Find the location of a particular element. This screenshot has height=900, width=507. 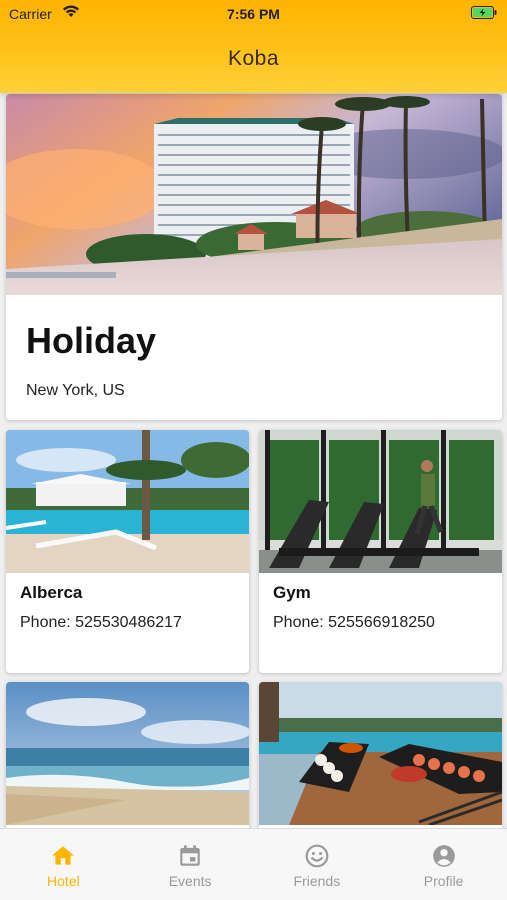

bottom-tab-bar: Hotel Events Friends Profile is located at coordinates (253, 864).